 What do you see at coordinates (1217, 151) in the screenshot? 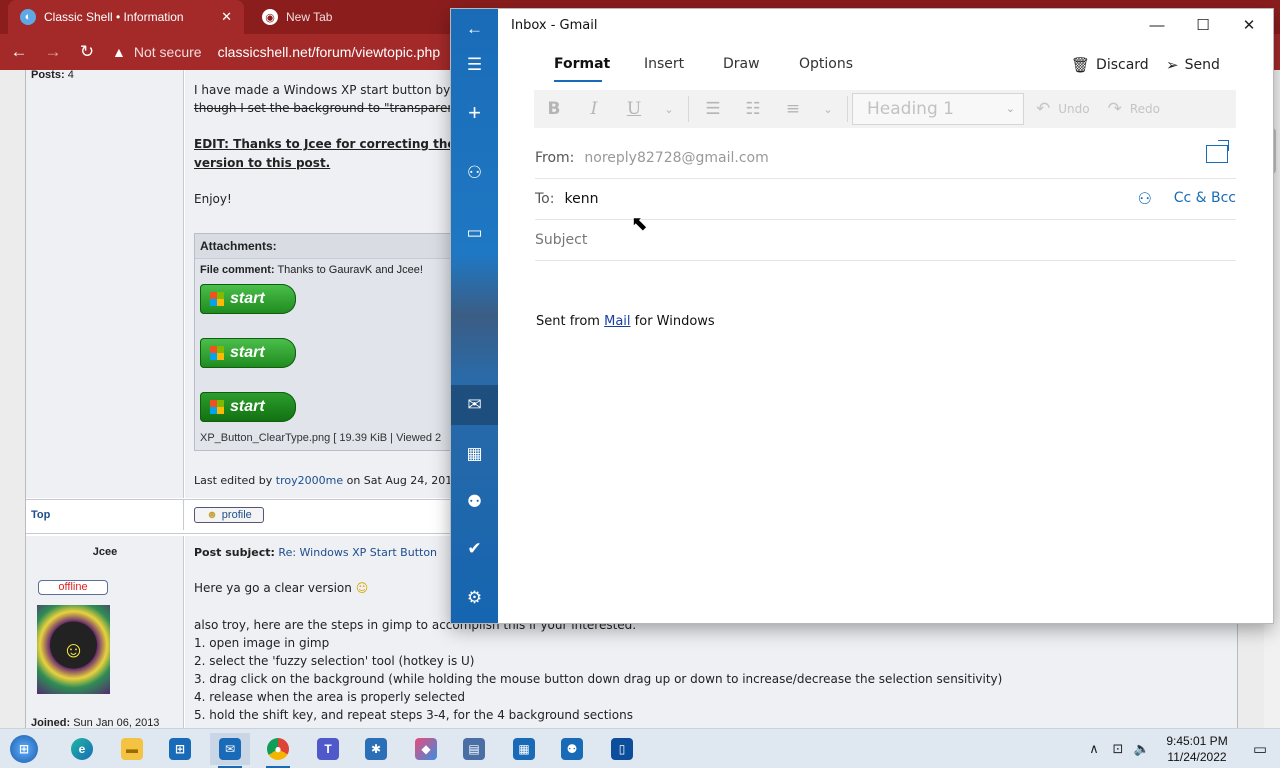
I see `popout-window-icon` at bounding box center [1217, 151].